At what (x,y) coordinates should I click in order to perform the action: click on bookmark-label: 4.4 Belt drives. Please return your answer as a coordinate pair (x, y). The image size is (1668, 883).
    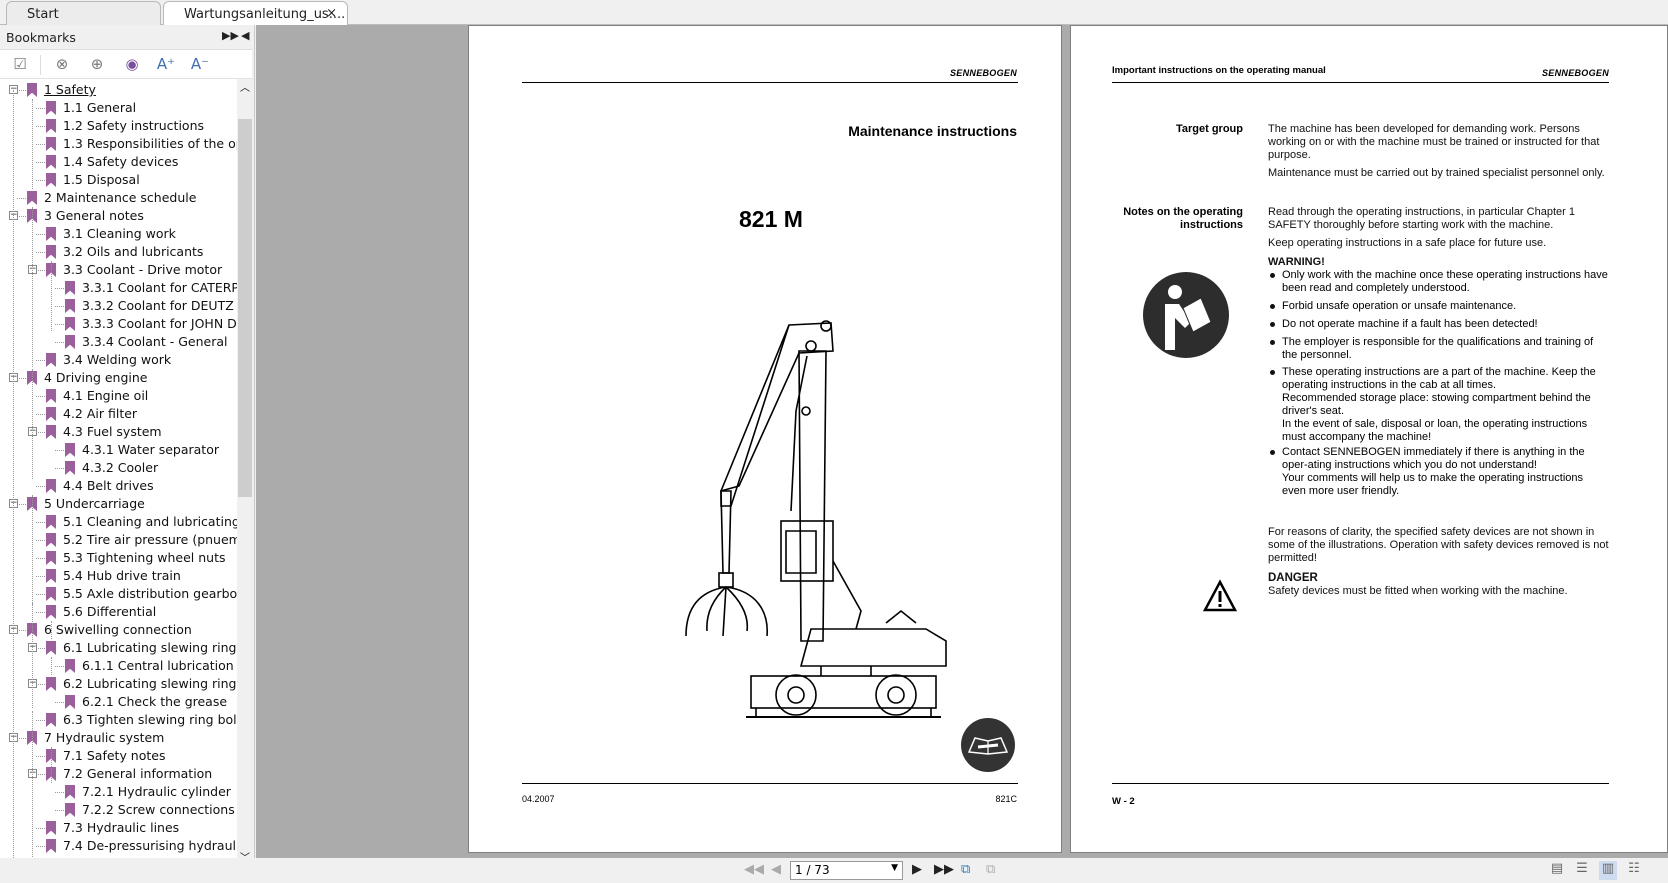
    Looking at the image, I should click on (108, 485).